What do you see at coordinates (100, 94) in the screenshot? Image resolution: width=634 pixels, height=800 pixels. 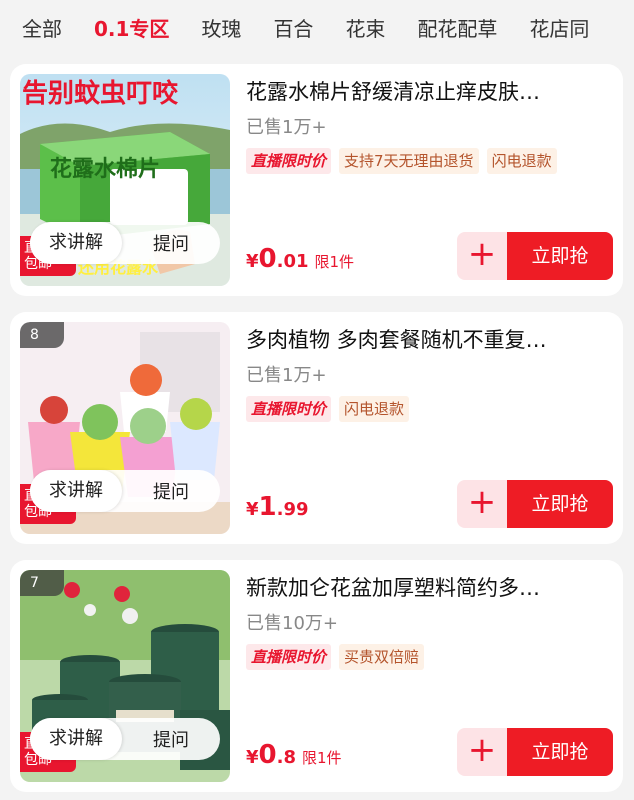 I see `thumb-banner-text: 告别蚊虫叮咬` at bounding box center [100, 94].